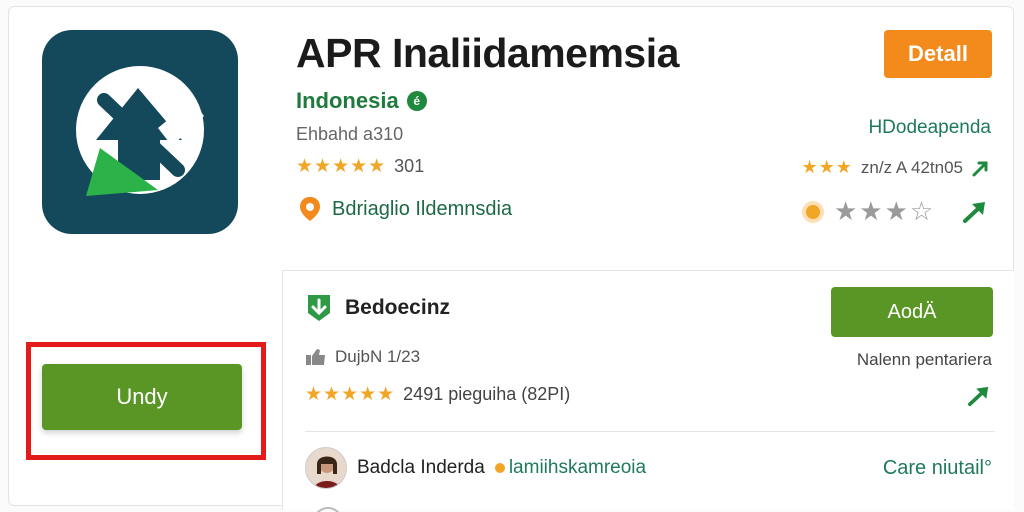 The image size is (1024, 512). What do you see at coordinates (911, 167) in the screenshot?
I see `secondary-rating-text: zn/z A 42tn05` at bounding box center [911, 167].